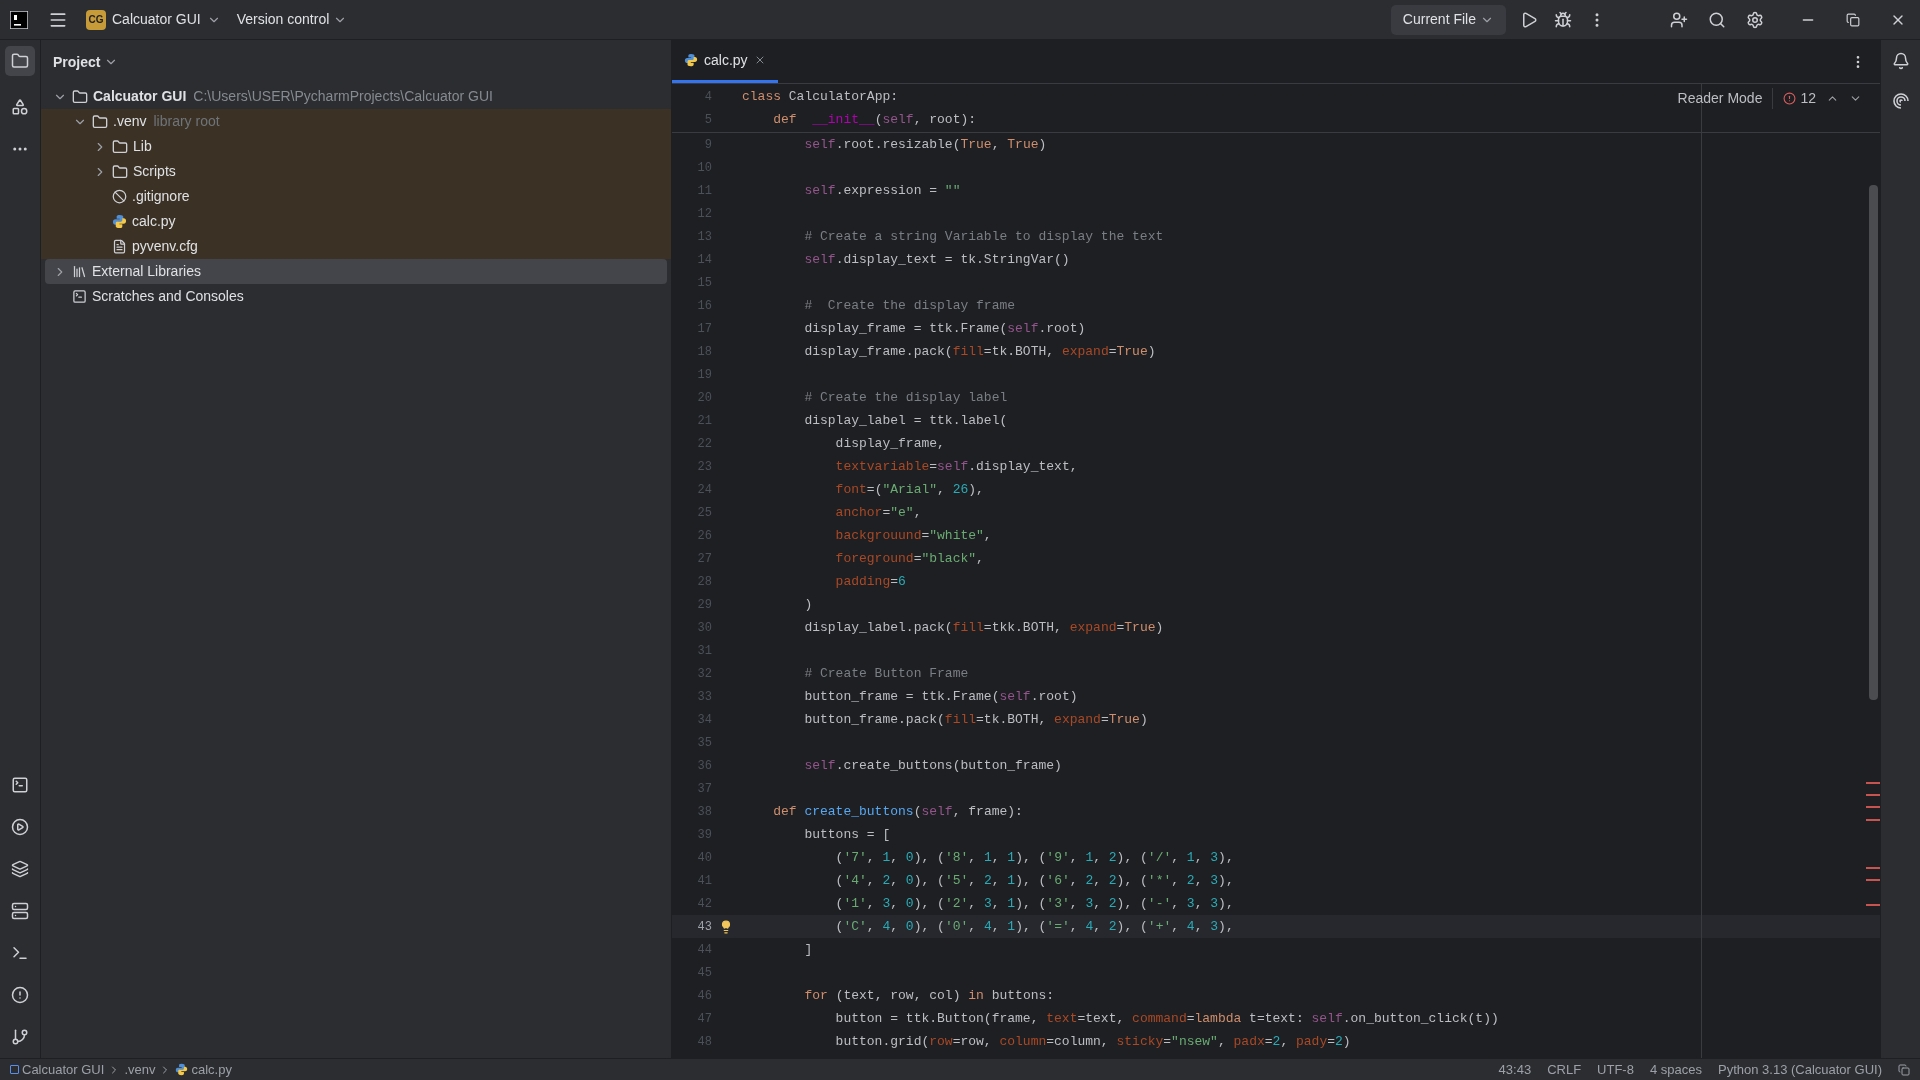 The height and width of the screenshot is (1080, 1920). Describe the element at coordinates (1679, 19) in the screenshot. I see `add-user-icon` at that location.